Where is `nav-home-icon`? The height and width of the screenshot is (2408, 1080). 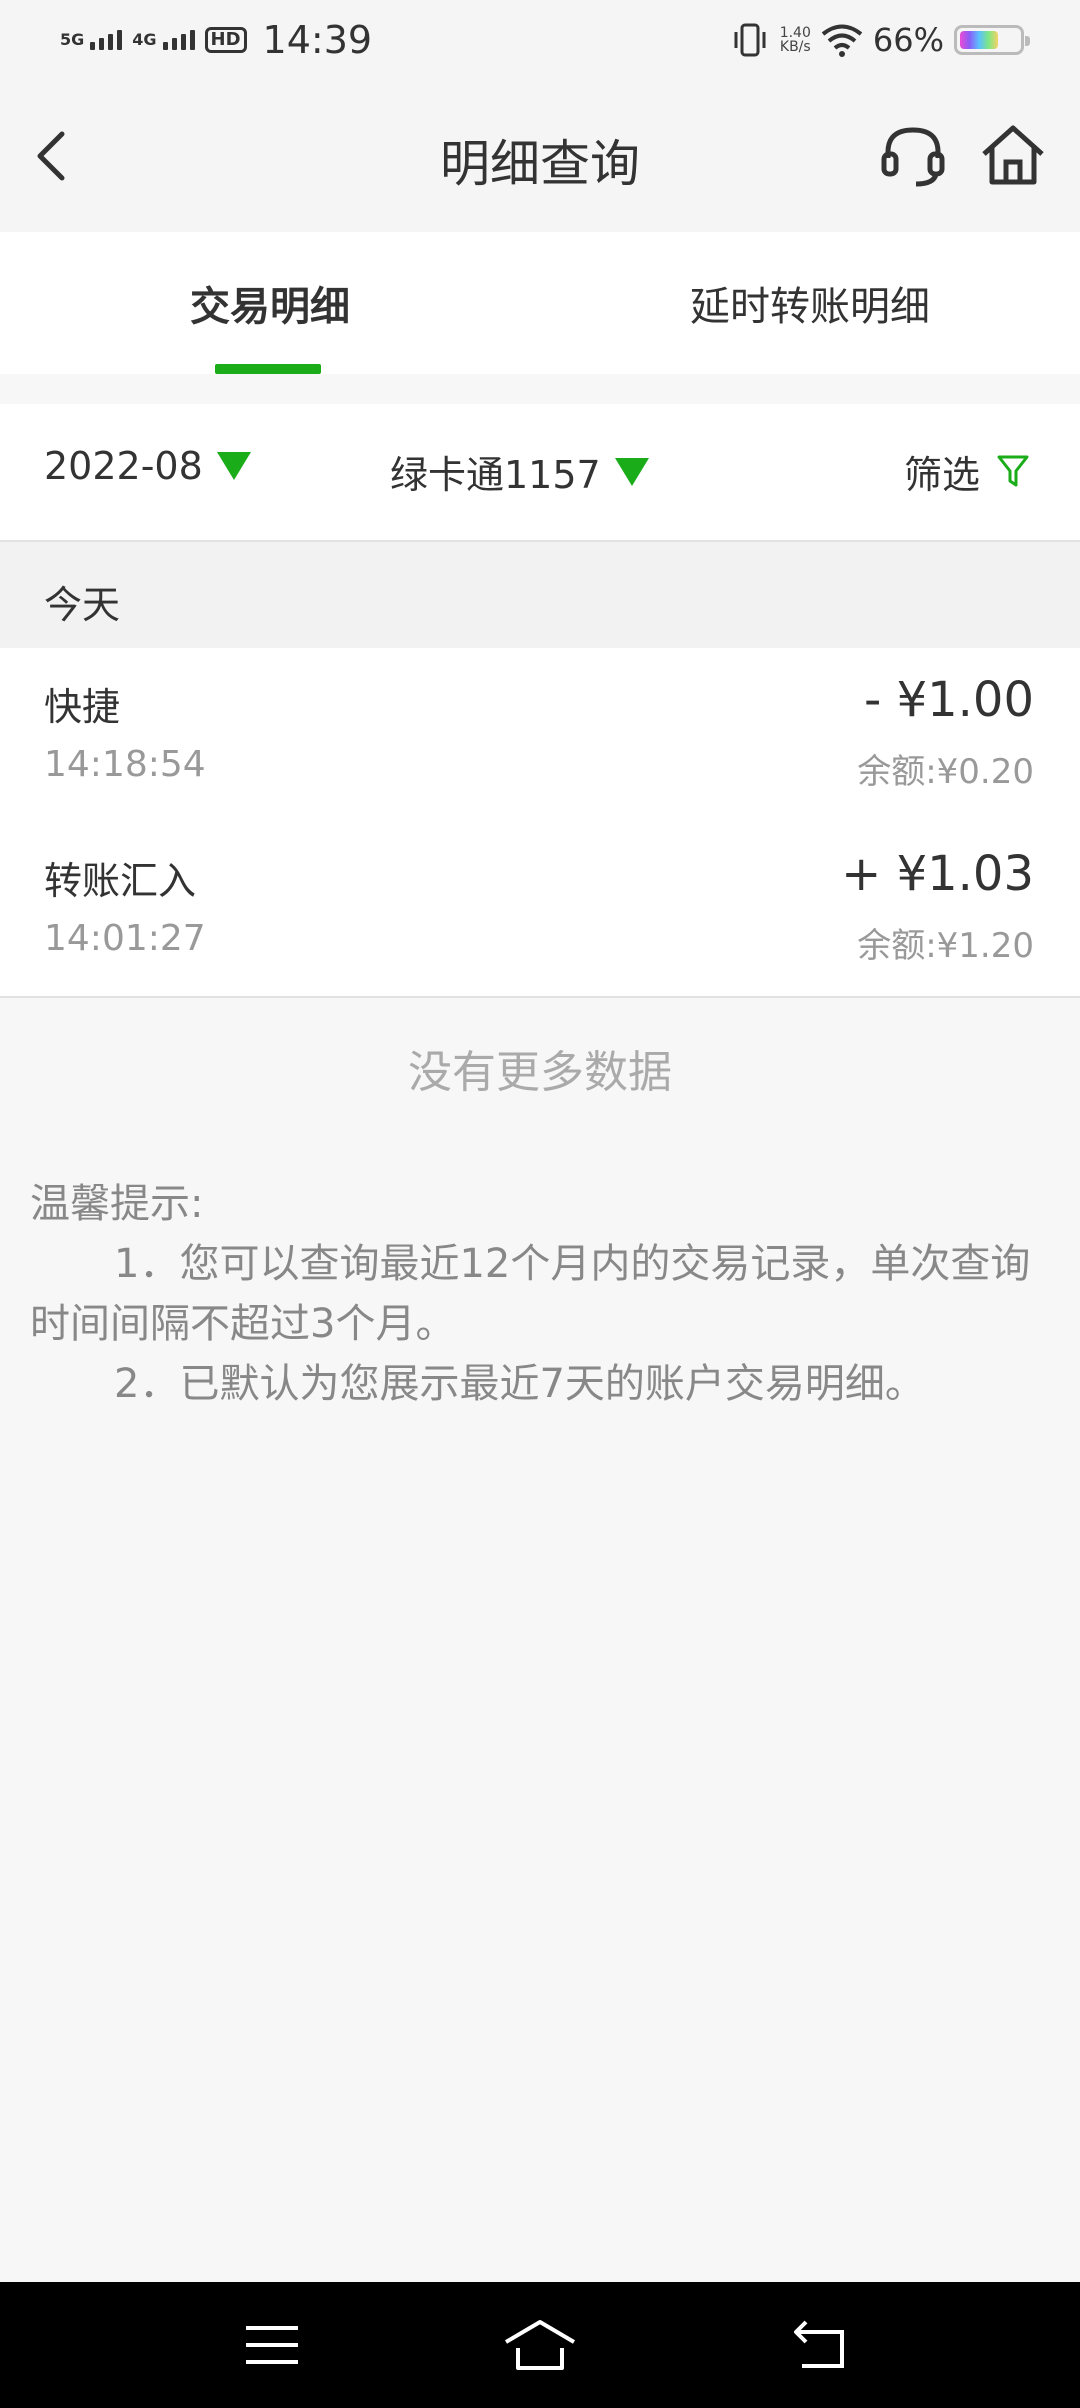
nav-home-icon is located at coordinates (540, 2345).